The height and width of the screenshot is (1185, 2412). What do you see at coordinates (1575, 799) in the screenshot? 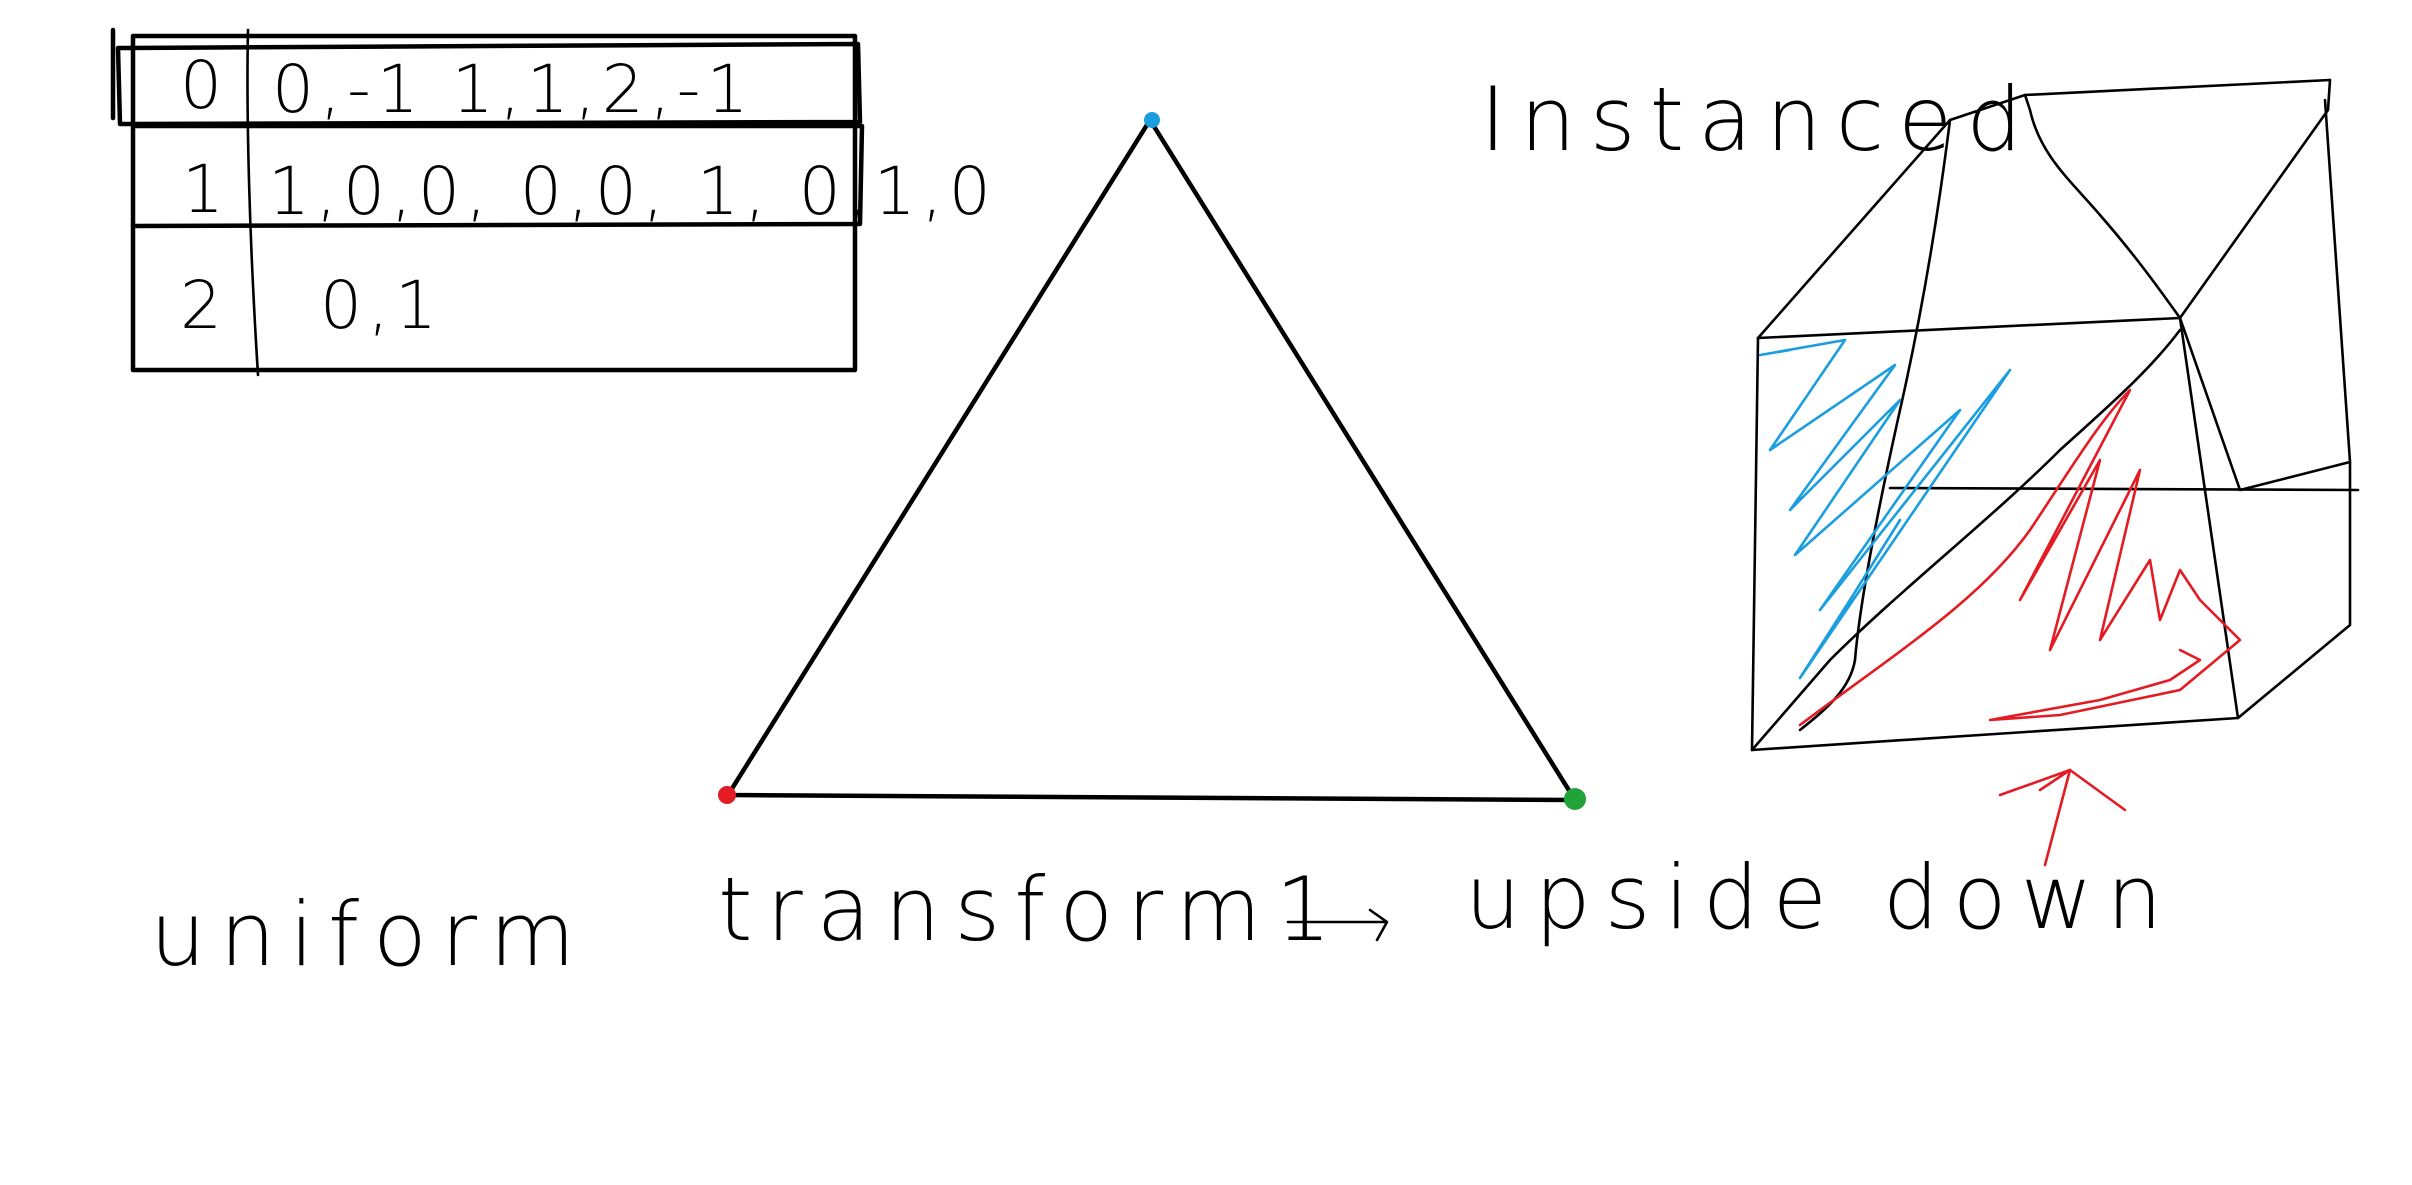
I see `vertex-right-marker` at bounding box center [1575, 799].